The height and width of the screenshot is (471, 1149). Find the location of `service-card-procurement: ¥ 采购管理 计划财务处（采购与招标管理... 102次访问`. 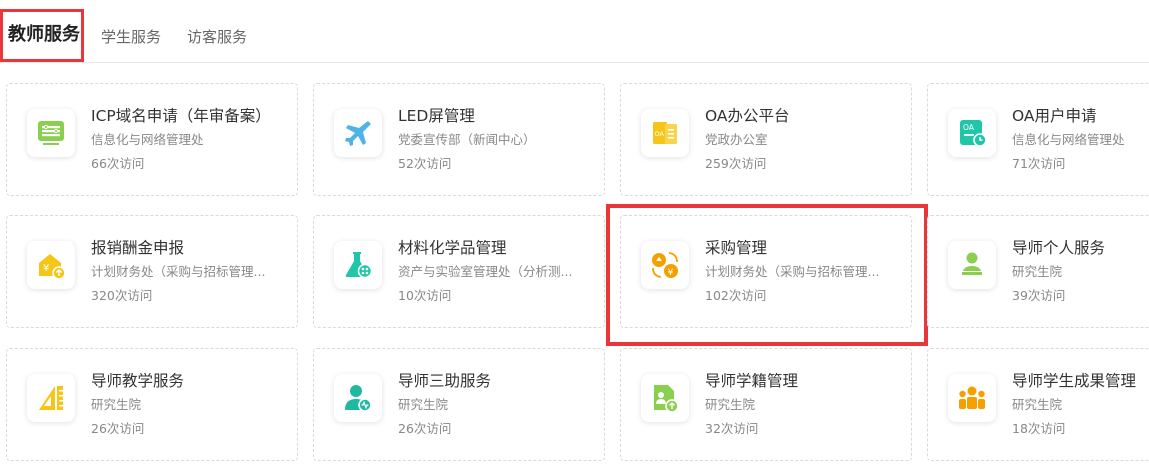

service-card-procurement: ¥ 采购管理 计划财务处（采购与招标管理... 102次访问 is located at coordinates (766, 271).